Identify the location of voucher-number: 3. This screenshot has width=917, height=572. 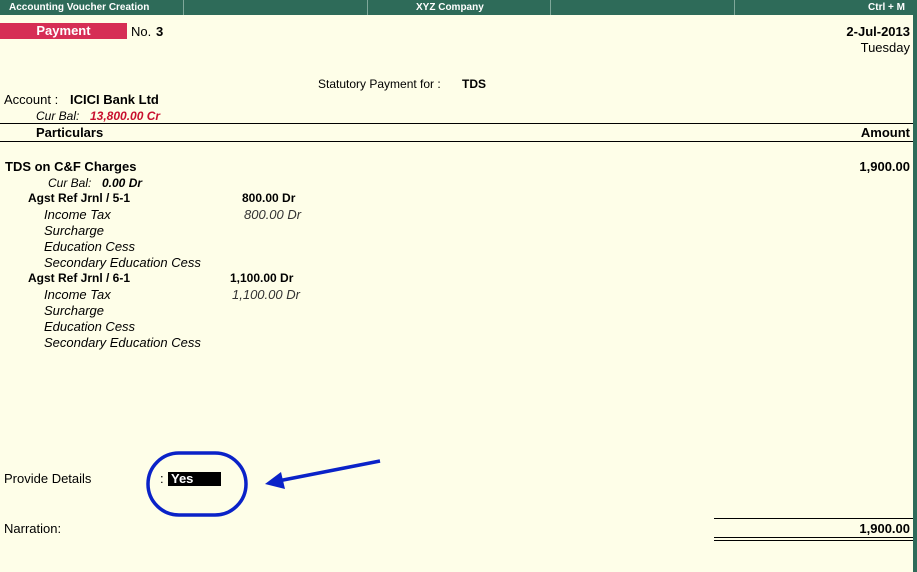
(159, 31).